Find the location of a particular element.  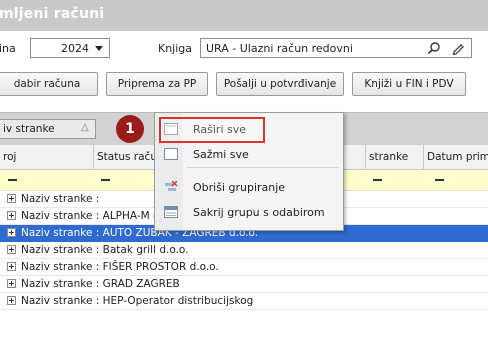

edit-pencil-icon is located at coordinates (458, 48).